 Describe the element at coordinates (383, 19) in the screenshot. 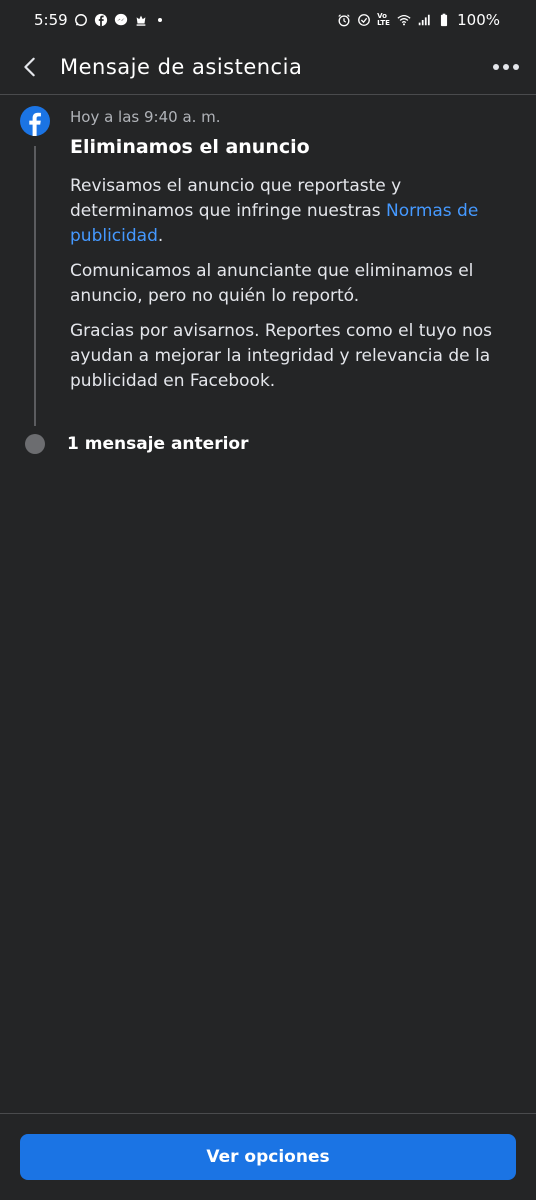

I see `volte-icon: Vo LTE` at that location.